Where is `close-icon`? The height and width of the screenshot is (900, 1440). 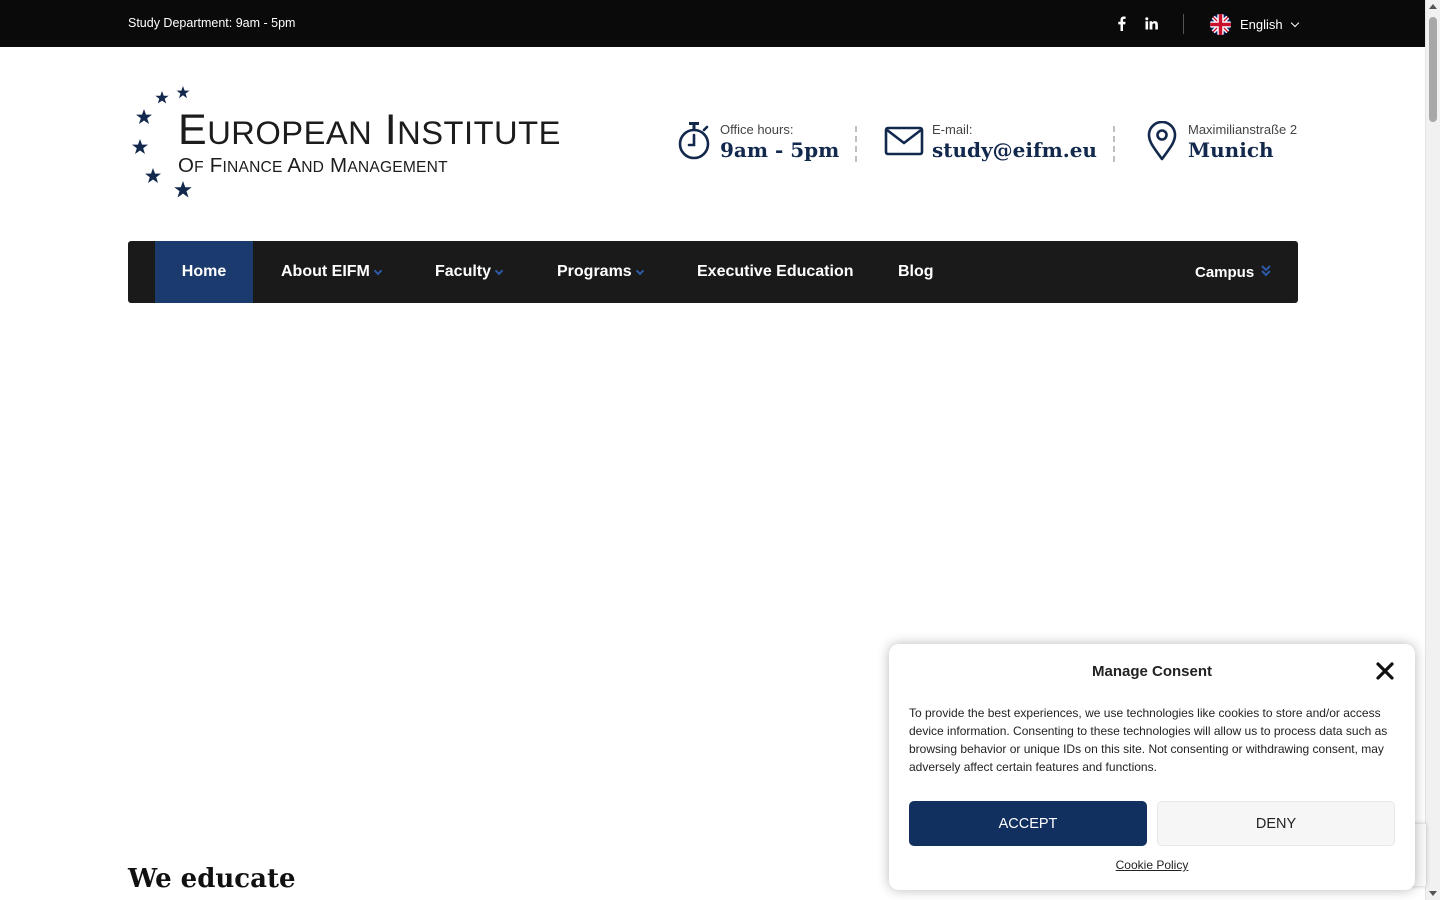 close-icon is located at coordinates (1385, 671).